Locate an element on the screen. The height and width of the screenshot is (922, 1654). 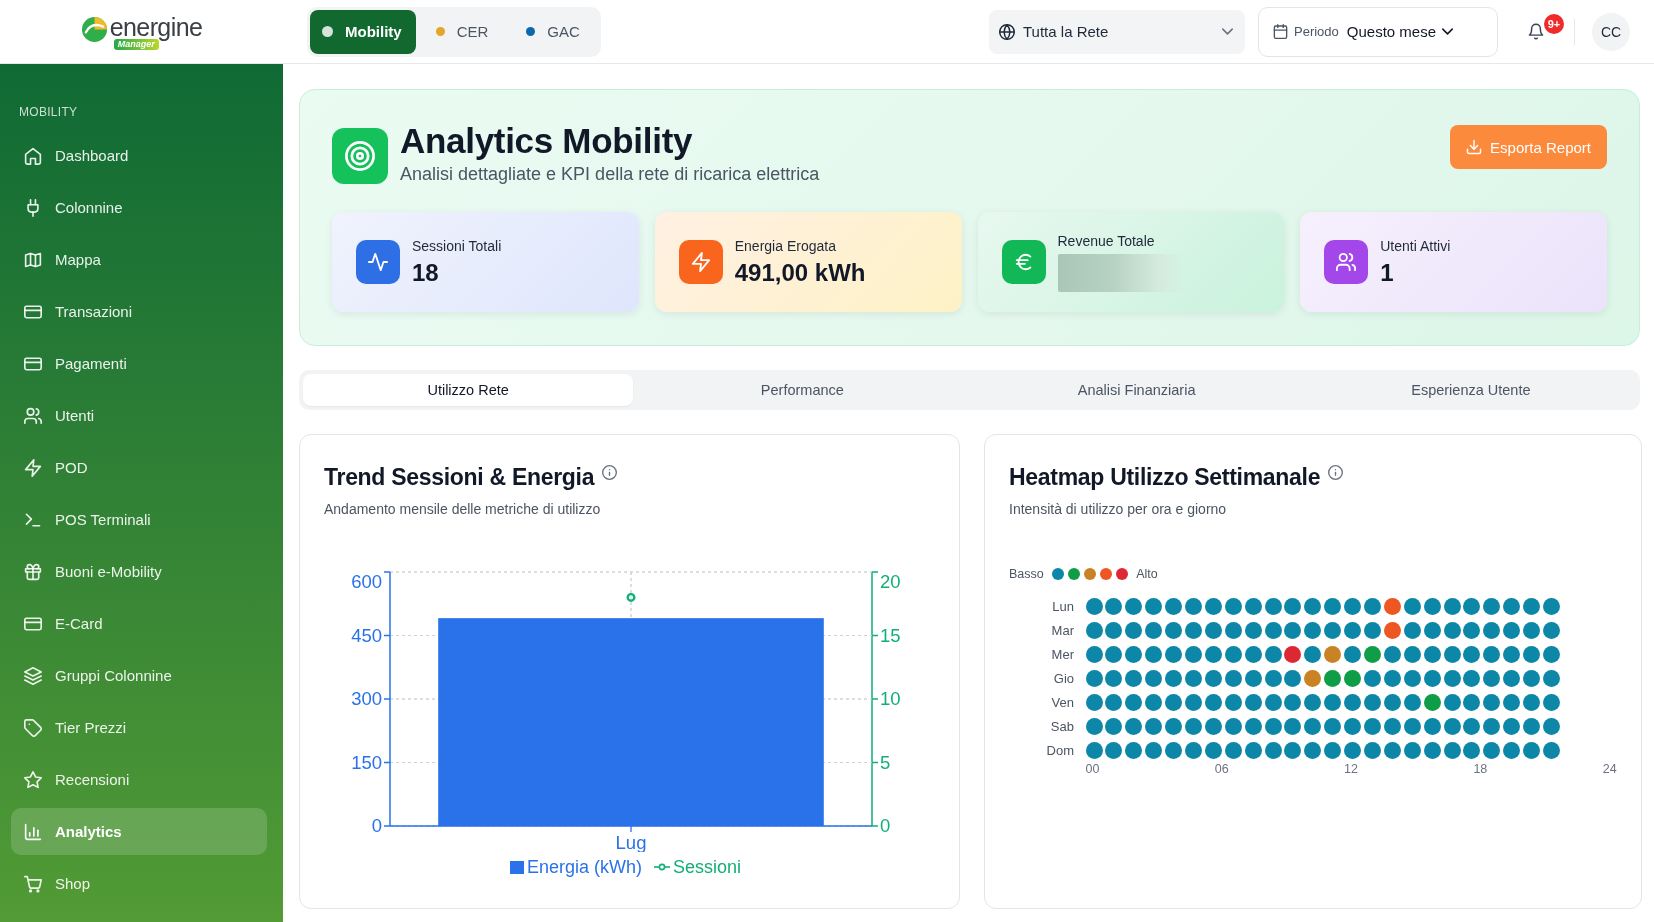
users-icon is located at coordinates (33, 415).